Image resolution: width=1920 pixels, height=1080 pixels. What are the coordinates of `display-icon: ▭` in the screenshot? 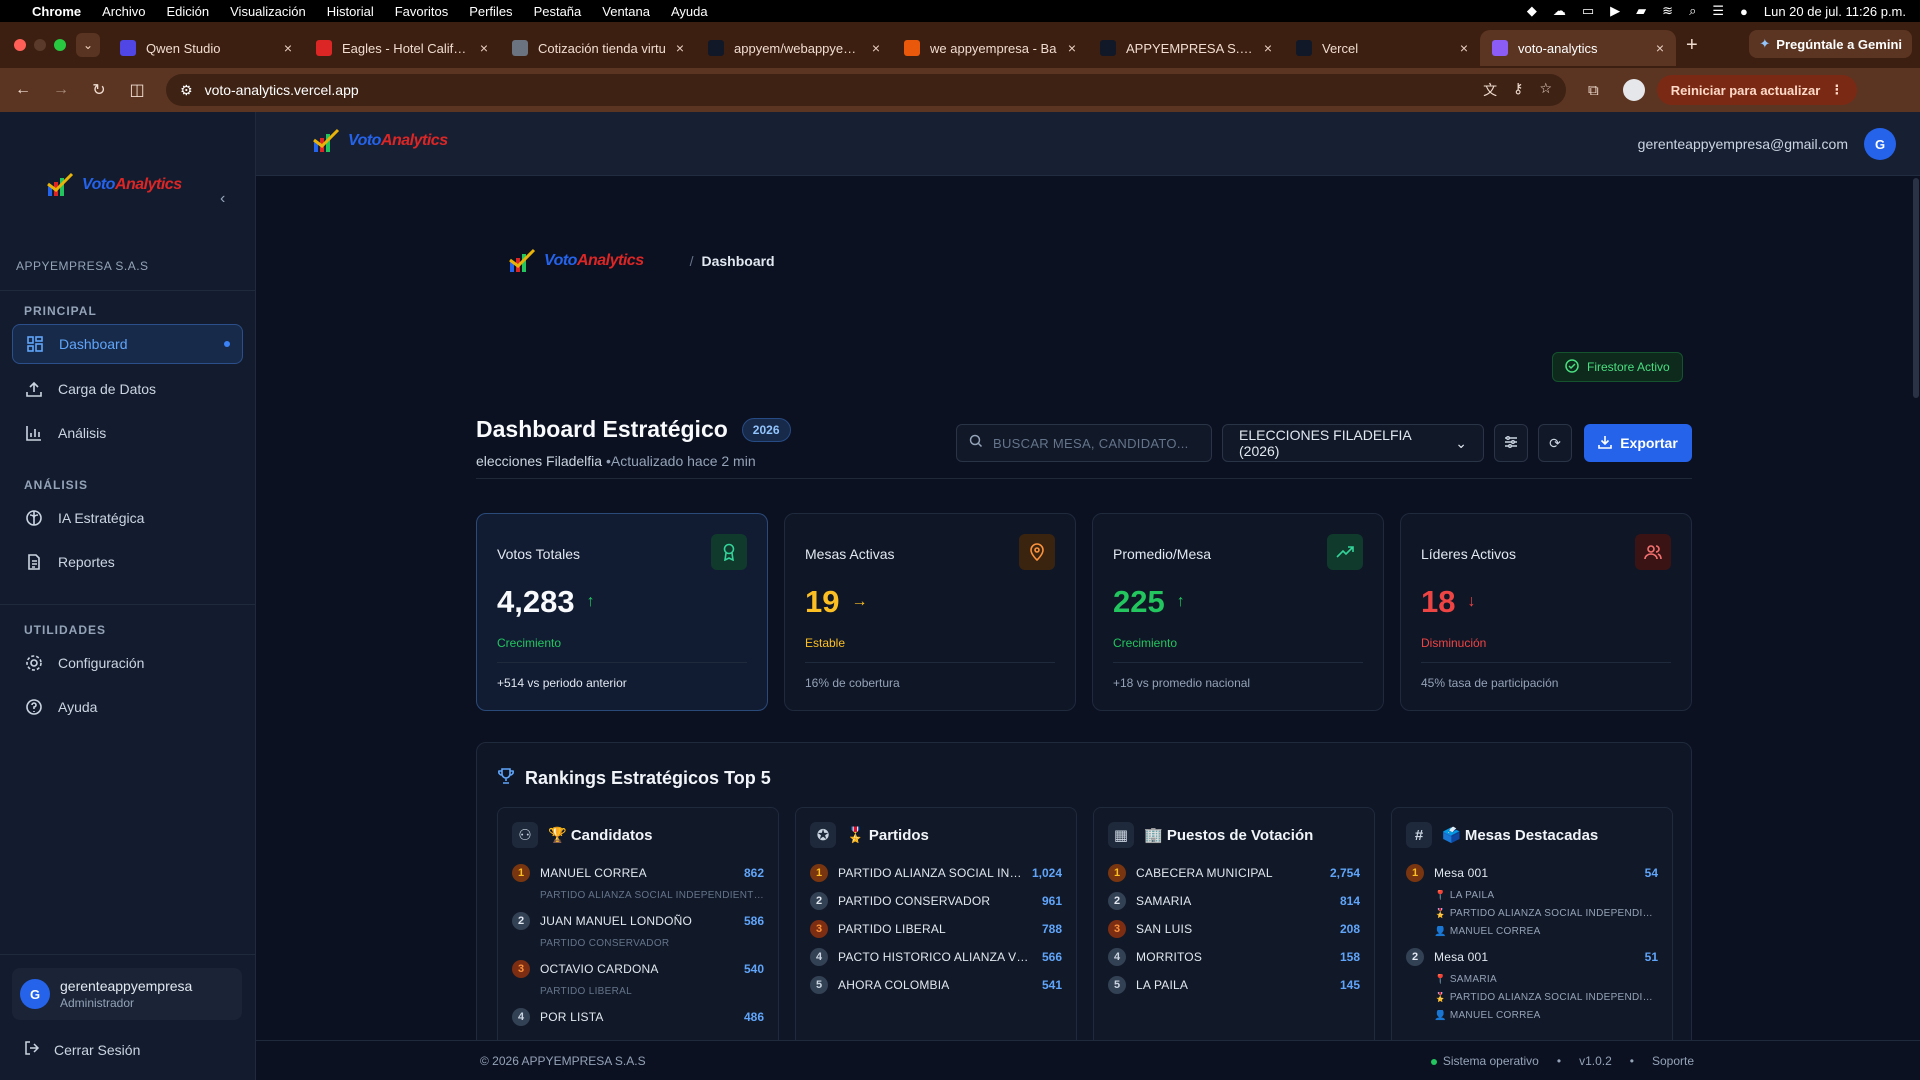 It's located at (1588, 11).